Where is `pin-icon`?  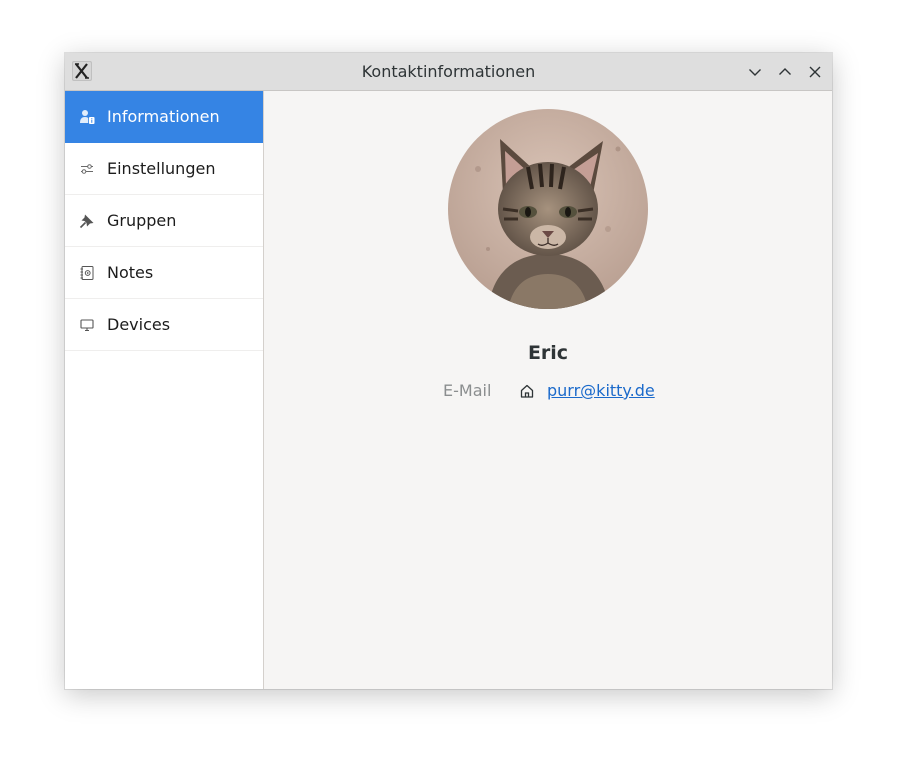 pin-icon is located at coordinates (87, 221).